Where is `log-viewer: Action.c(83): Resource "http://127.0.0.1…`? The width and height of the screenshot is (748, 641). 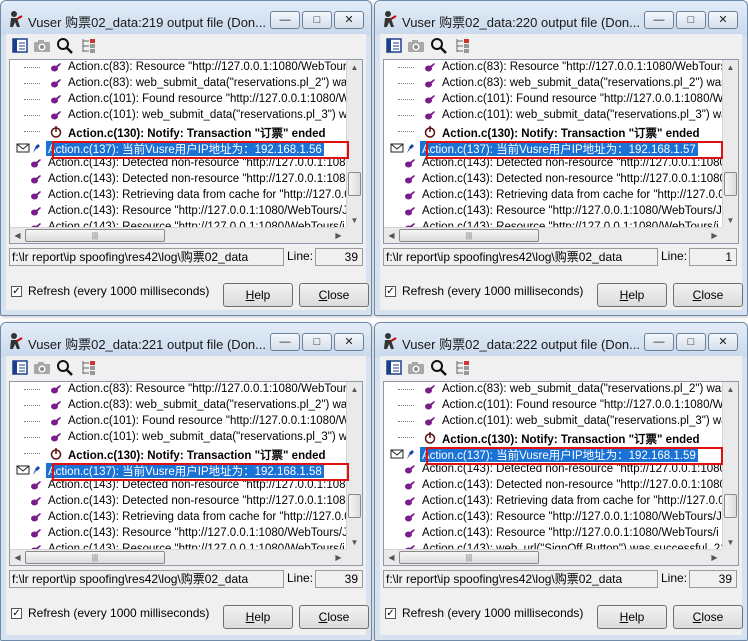
log-viewer: Action.c(83): Resource "http://127.0.0.1… is located at coordinates (186, 473).